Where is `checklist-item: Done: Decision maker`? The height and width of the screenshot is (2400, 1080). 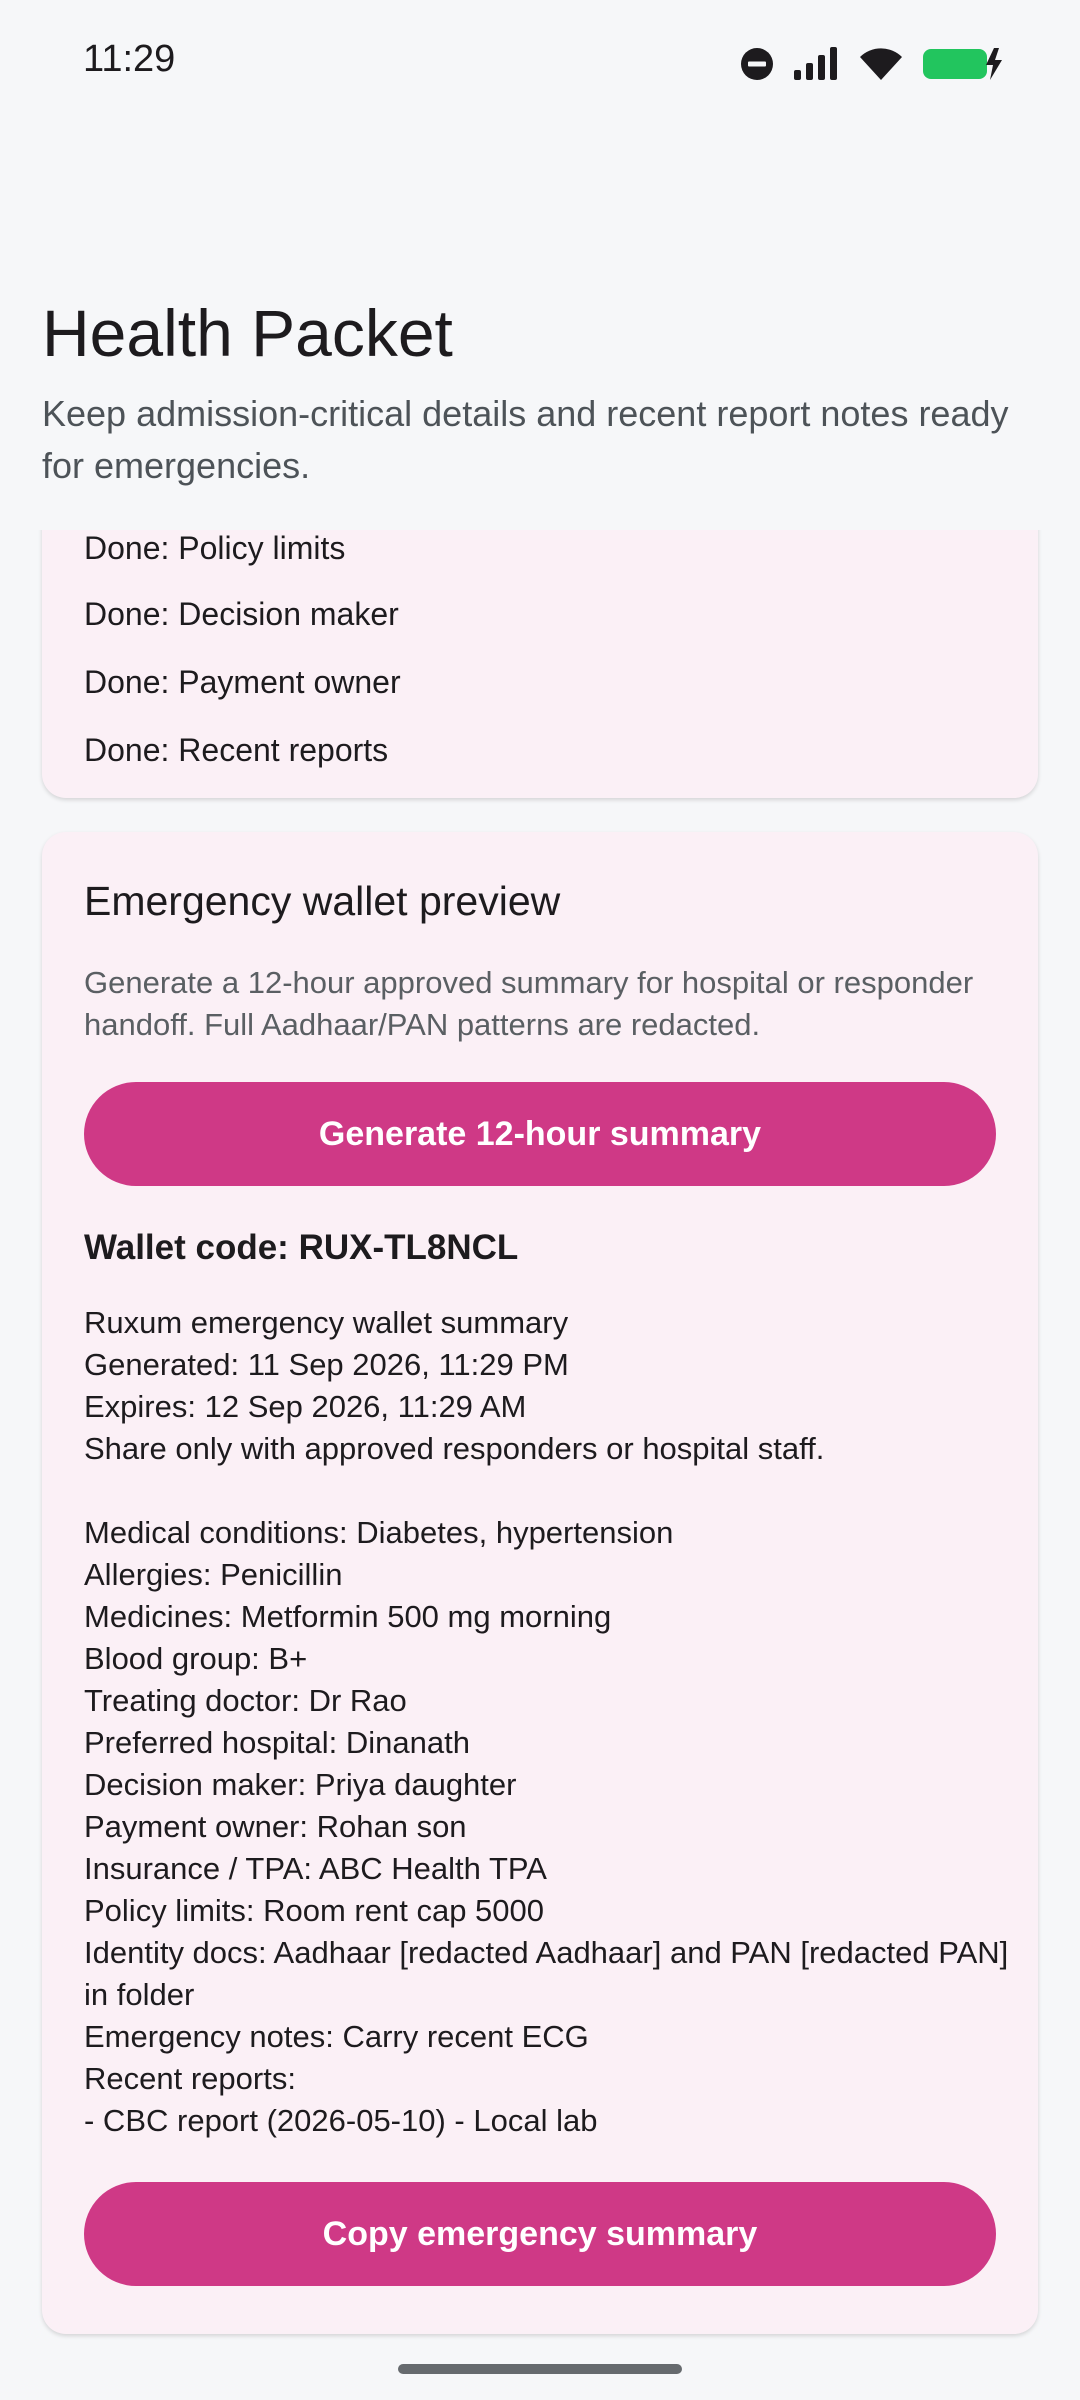 checklist-item: Done: Decision maker is located at coordinates (241, 614).